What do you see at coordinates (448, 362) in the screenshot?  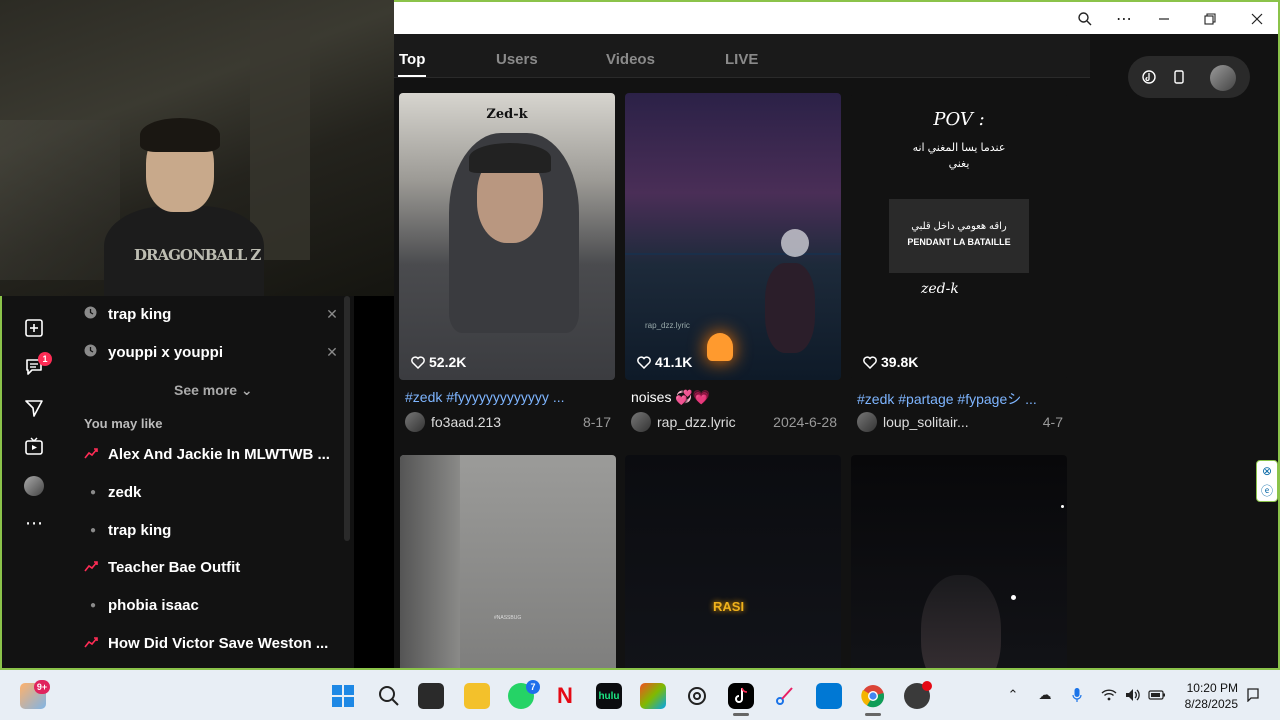 I see `like-count-value: 52.2K` at bounding box center [448, 362].